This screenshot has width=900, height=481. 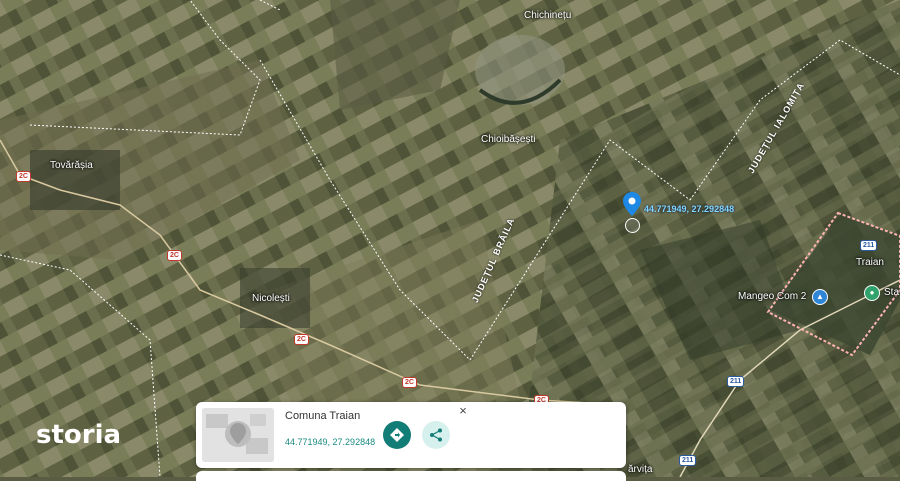 I want to click on poi-lock-icon: ▲, so click(x=820, y=297).